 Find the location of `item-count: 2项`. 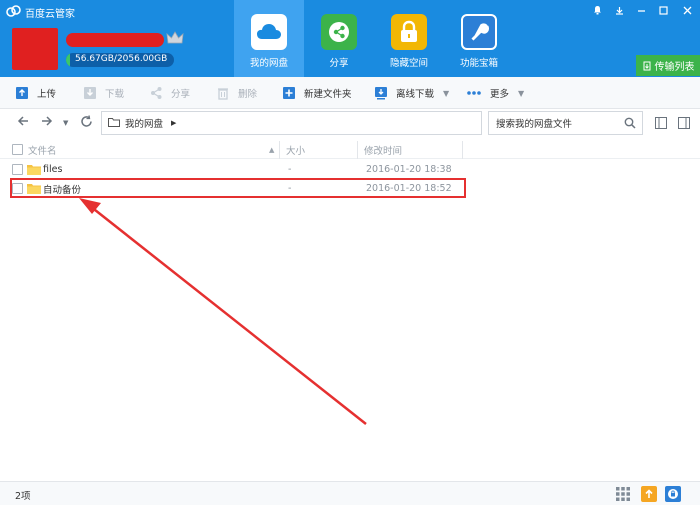

item-count: 2项 is located at coordinates (23, 496).